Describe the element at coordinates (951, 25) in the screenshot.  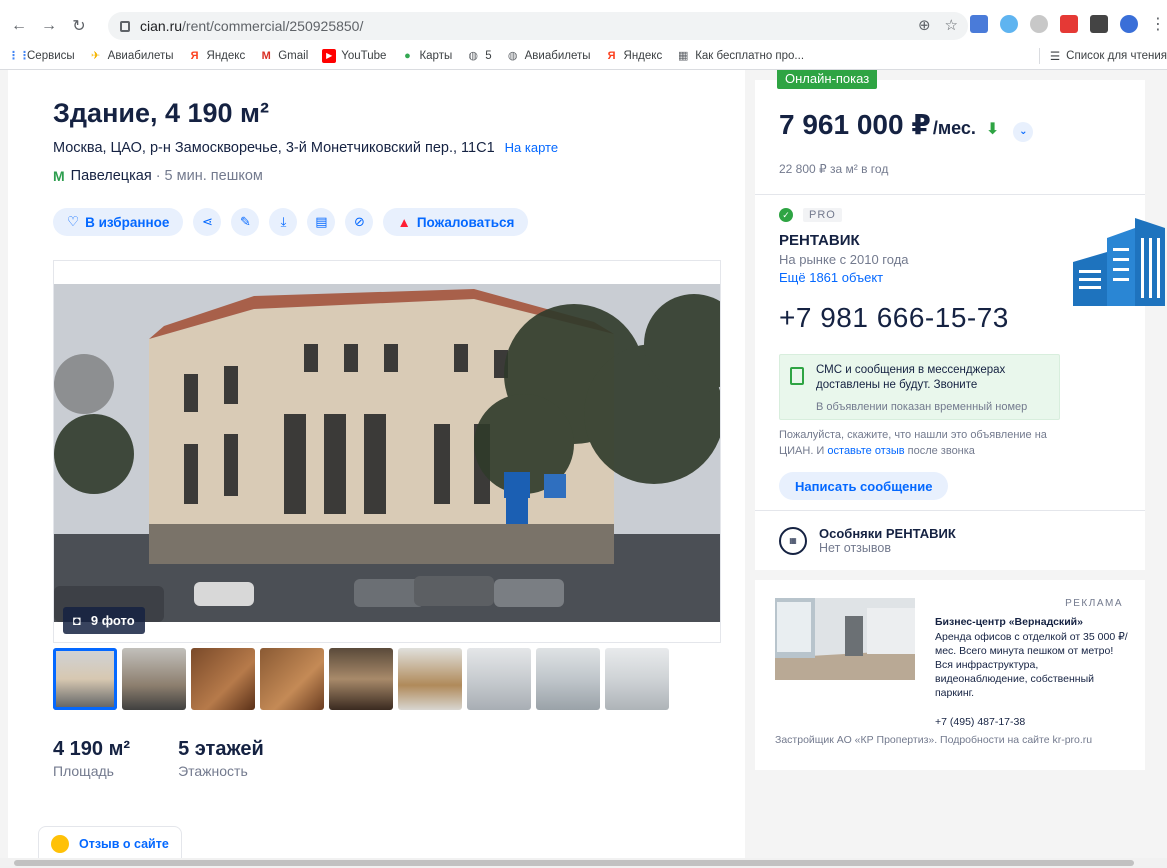
I see `star-icon: ☆` at that location.